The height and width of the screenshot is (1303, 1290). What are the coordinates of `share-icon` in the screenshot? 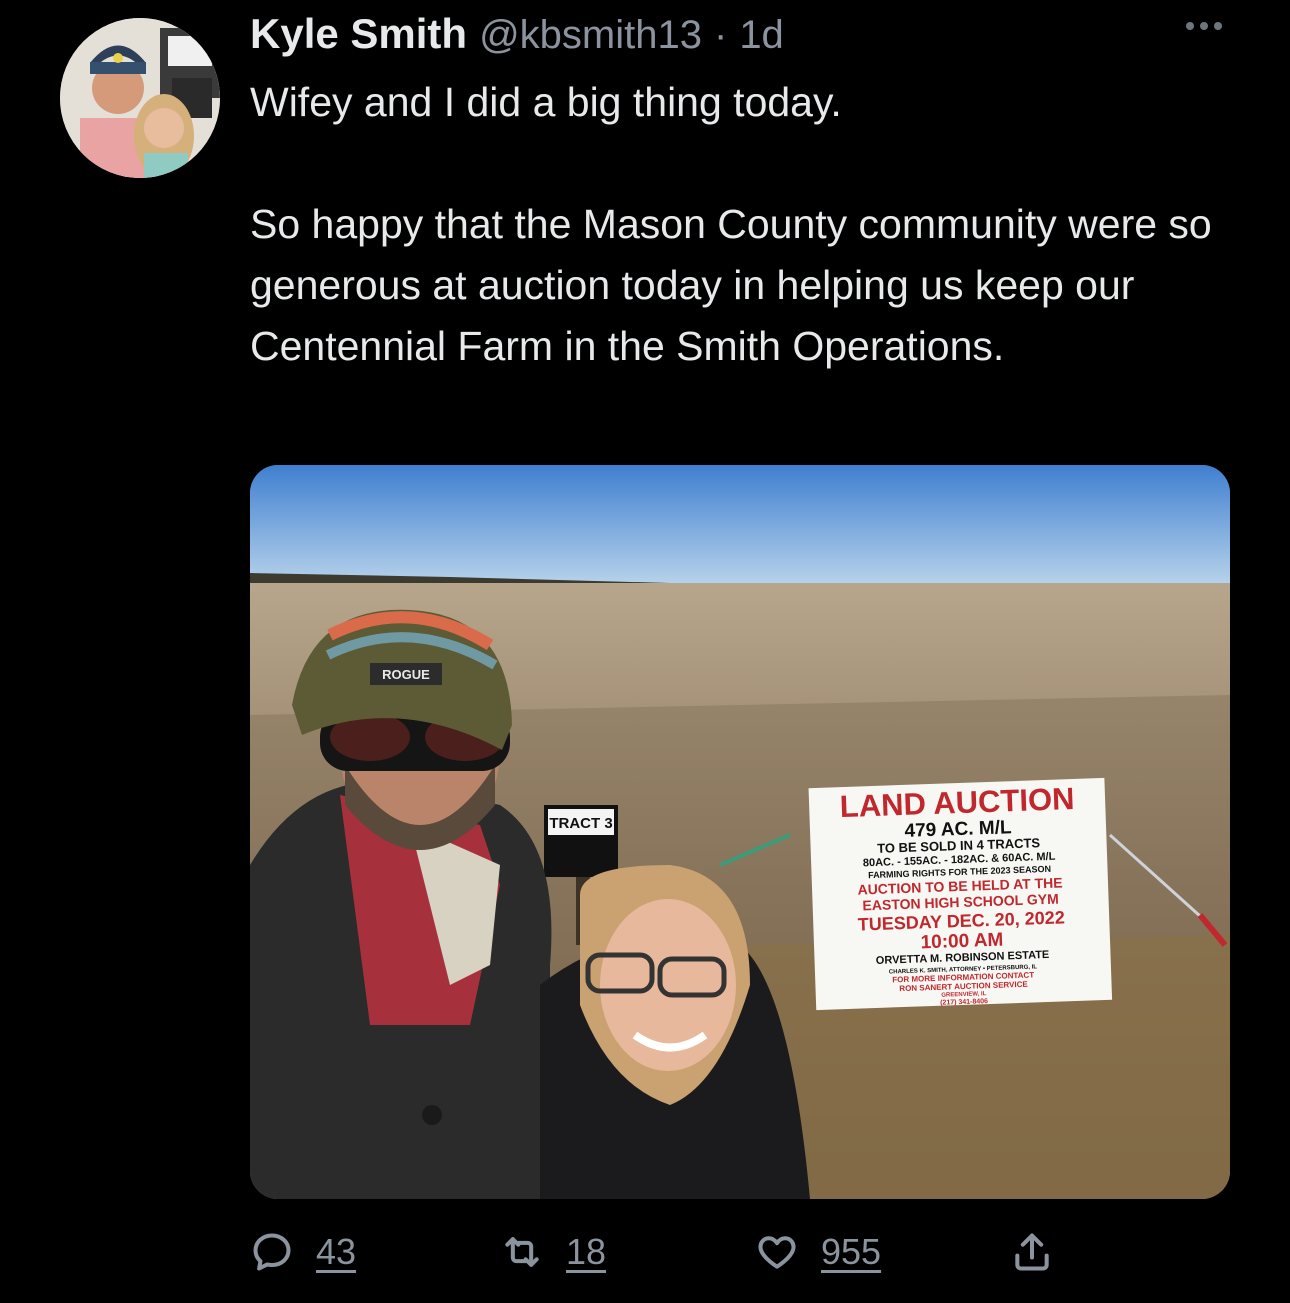 It's located at (1032, 1252).